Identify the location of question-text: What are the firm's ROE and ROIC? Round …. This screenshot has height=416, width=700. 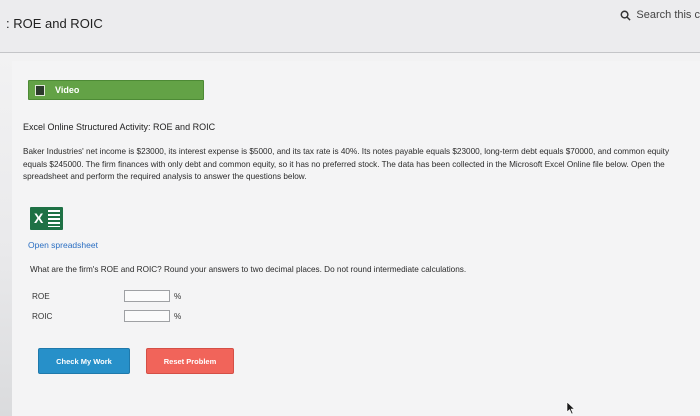
(248, 269).